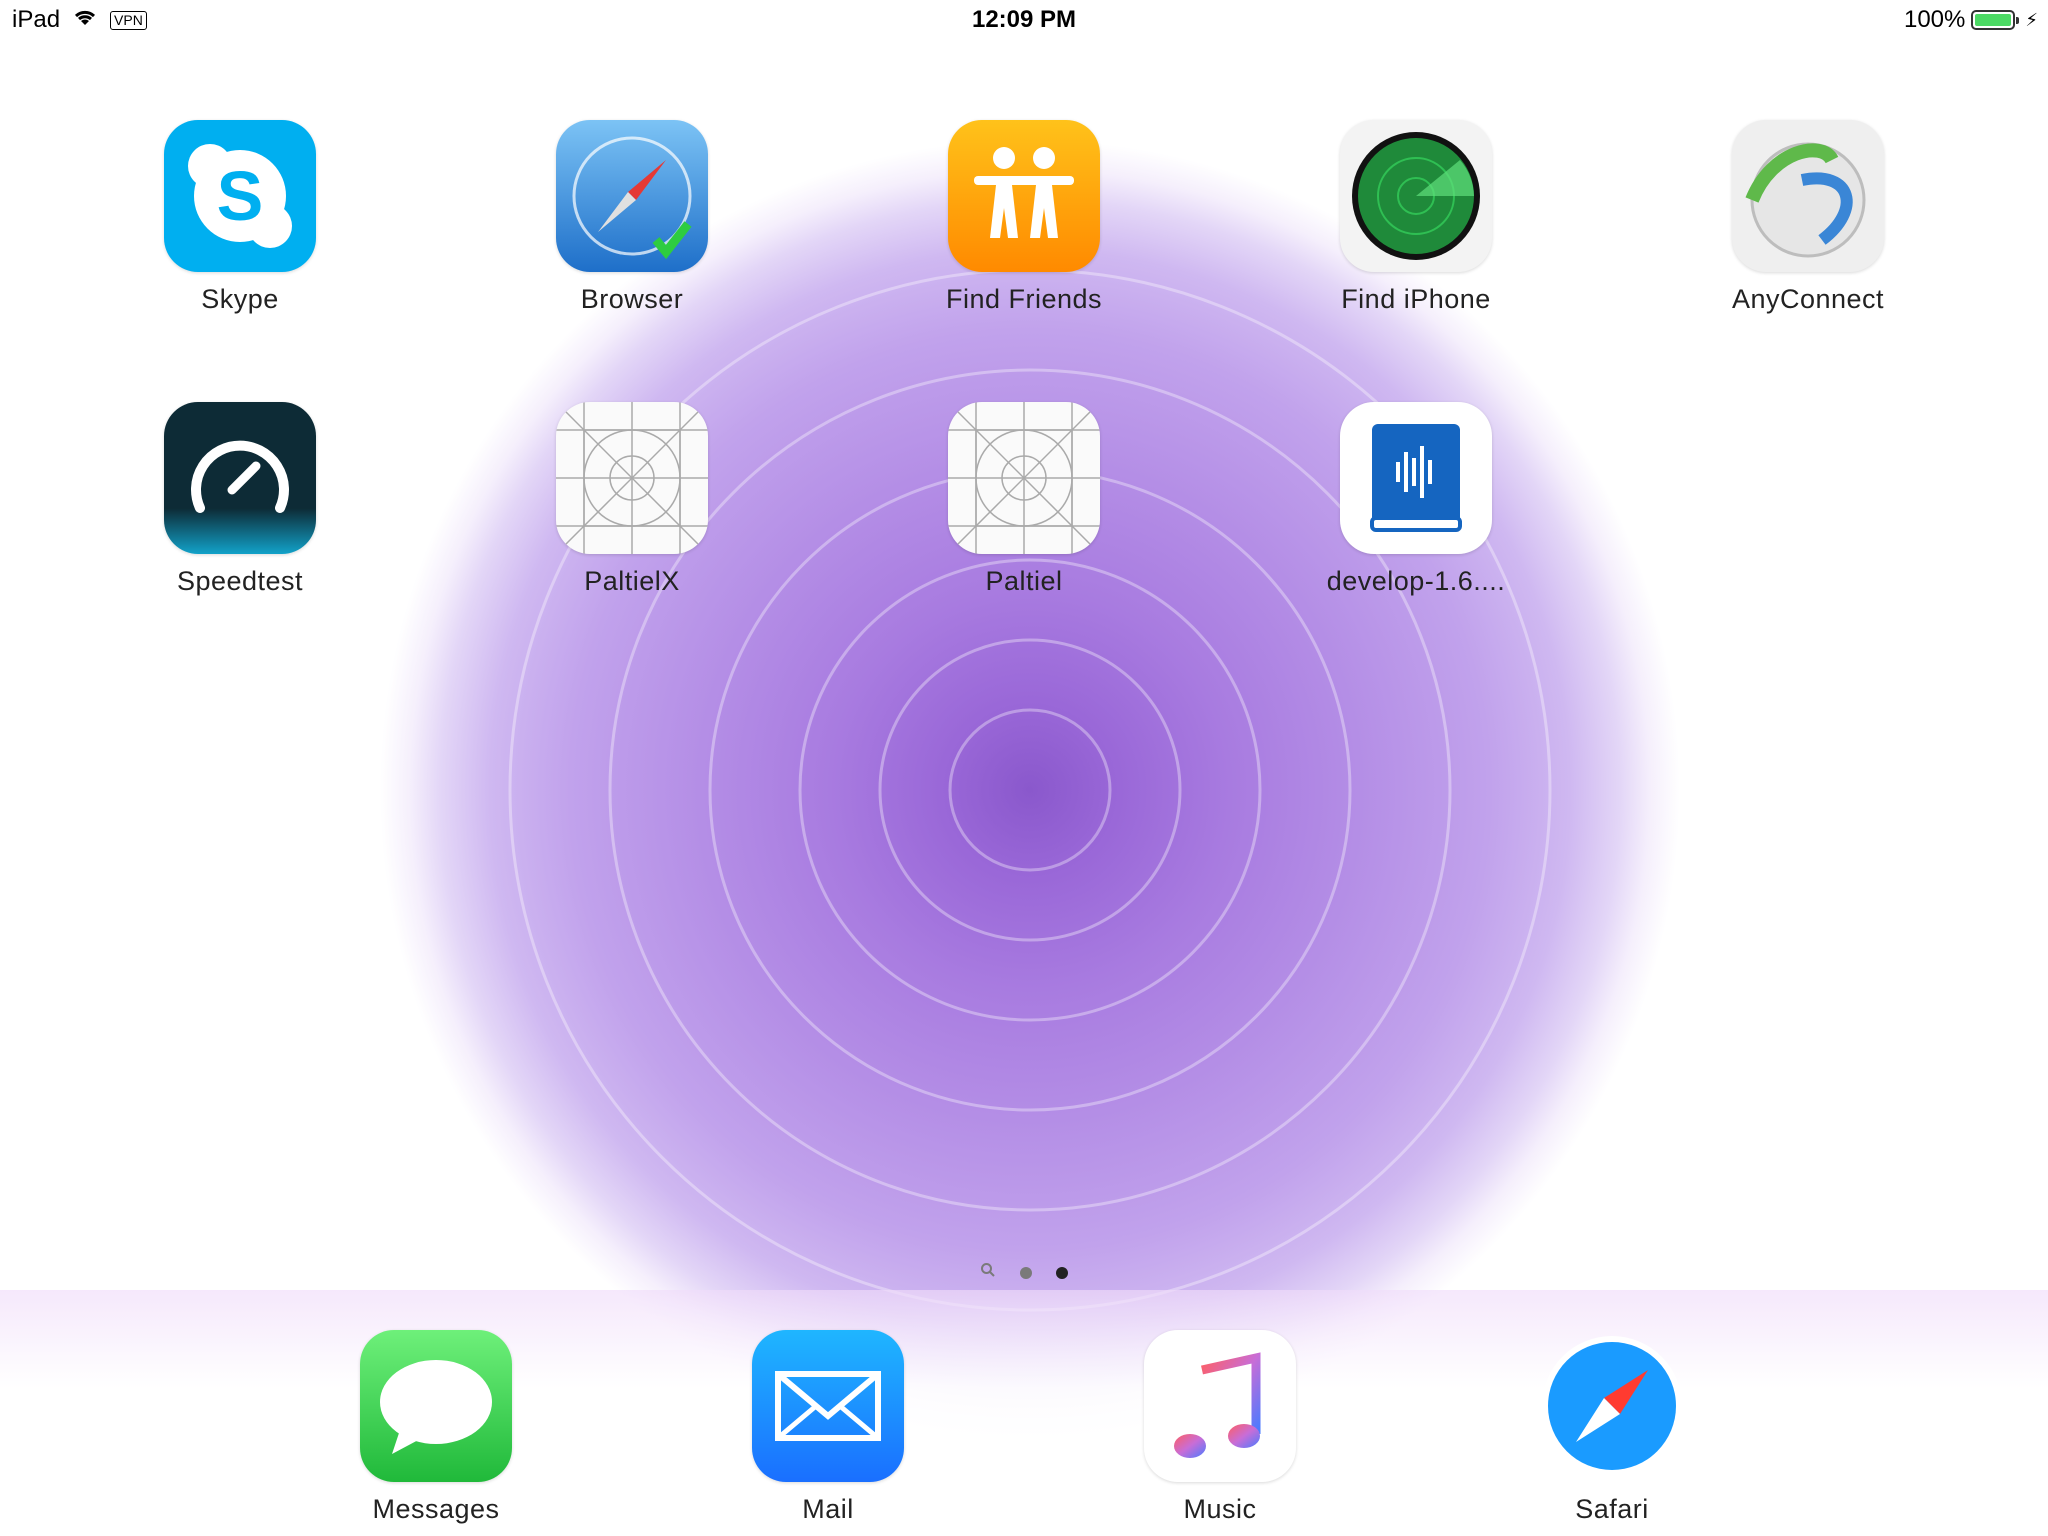  What do you see at coordinates (436, 1406) in the screenshot?
I see `messages-bubble-icon` at bounding box center [436, 1406].